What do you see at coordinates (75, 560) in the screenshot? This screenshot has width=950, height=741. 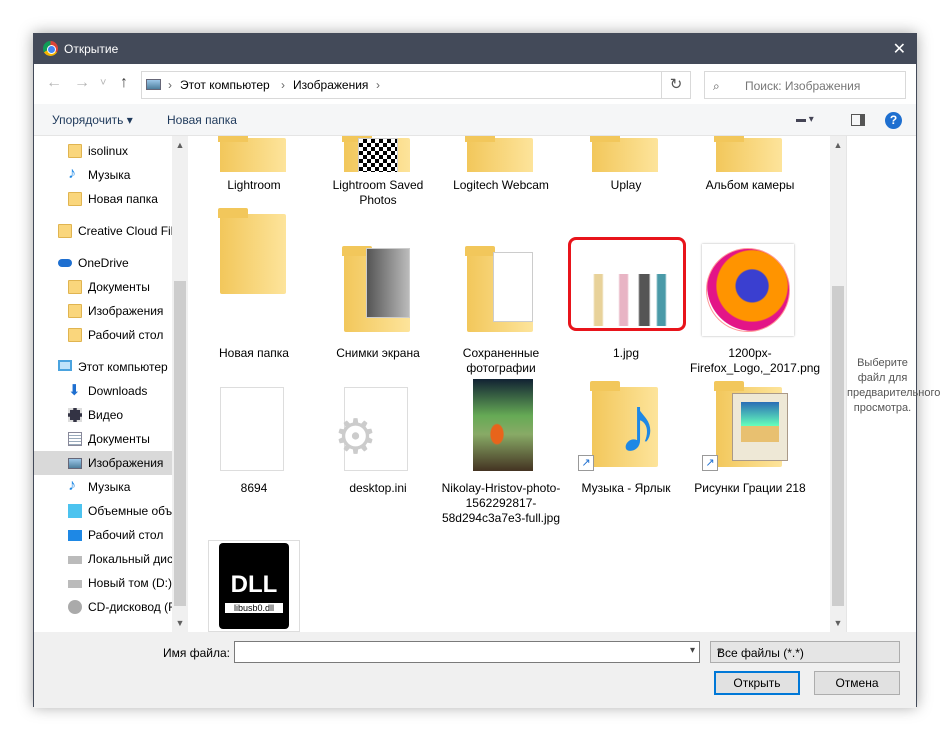 I see `drive-icon` at bounding box center [75, 560].